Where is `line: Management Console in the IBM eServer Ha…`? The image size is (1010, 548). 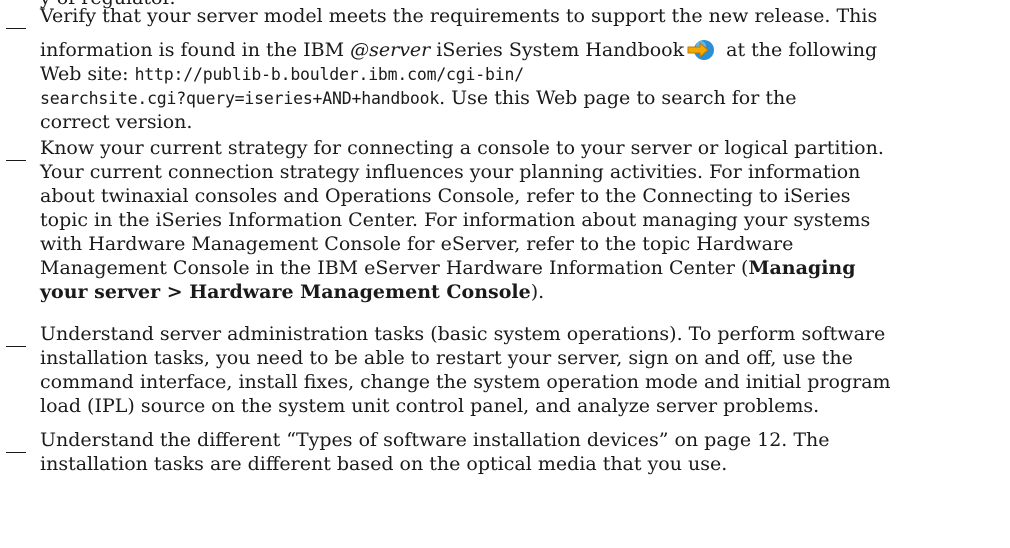 line: Management Console in the IBM eServer Ha… is located at coordinates (448, 268).